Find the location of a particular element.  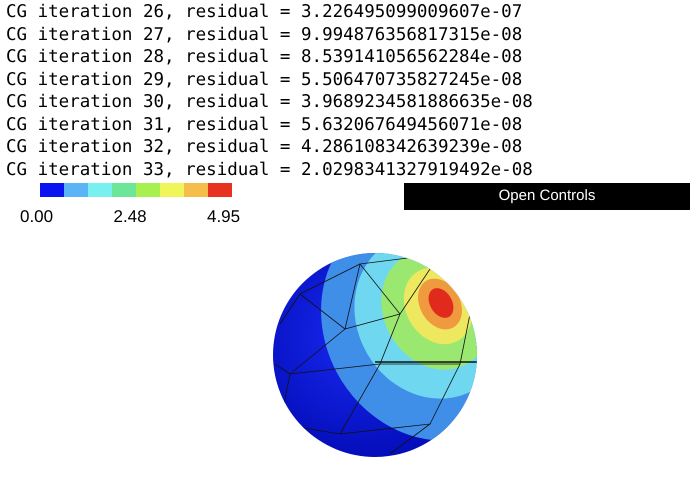

log-line: CG iteration 27, residual = 9.994876356817315e-08 is located at coordinates (264, 35).